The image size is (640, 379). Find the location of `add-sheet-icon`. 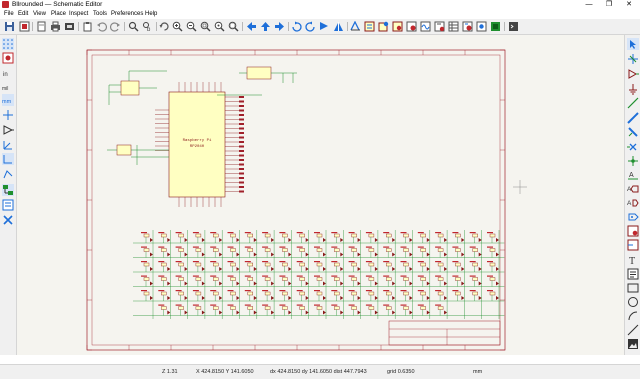

add-sheet-icon is located at coordinates (633, 231).